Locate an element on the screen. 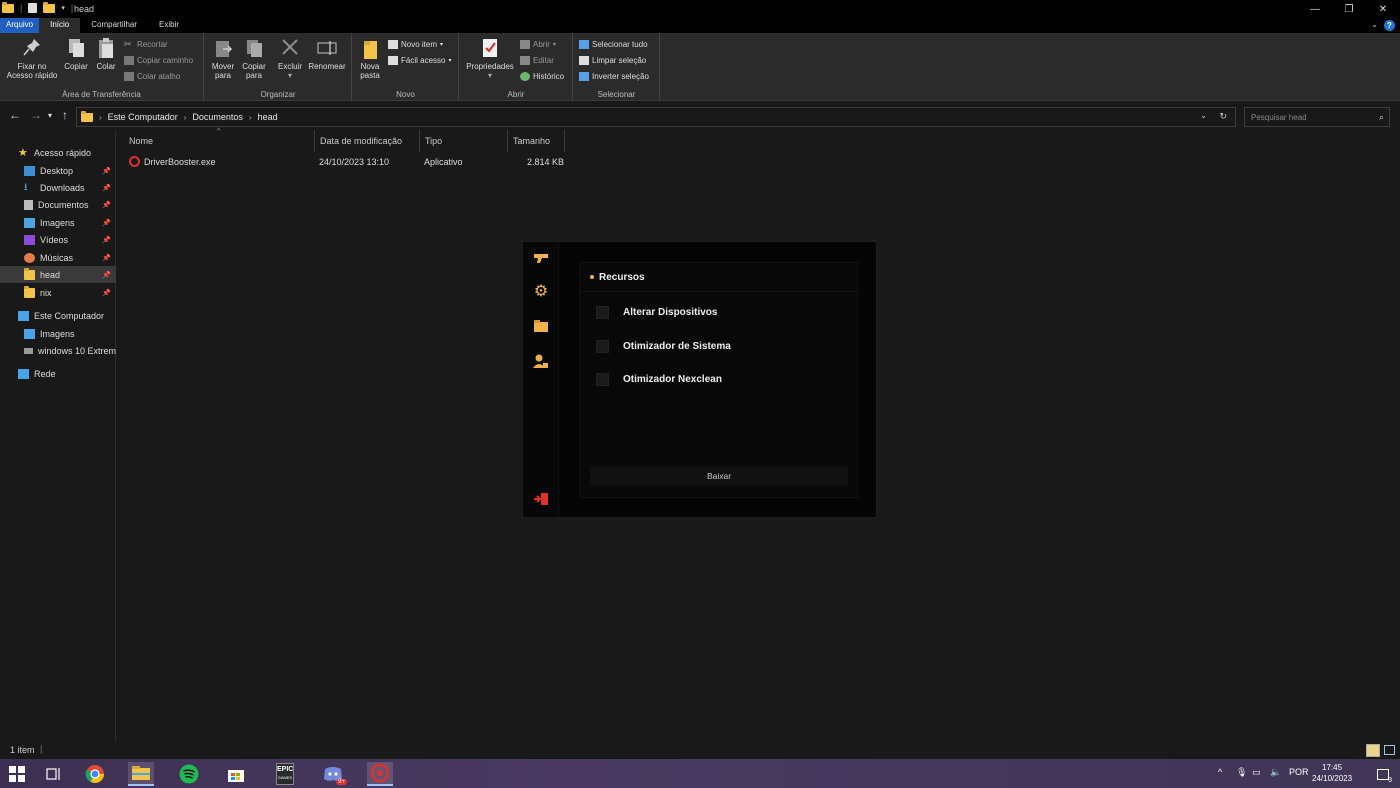 Image resolution: width=1400 pixels, height=788 pixels. epic-games-icon: EPIC GAMES is located at coordinates (285, 774).